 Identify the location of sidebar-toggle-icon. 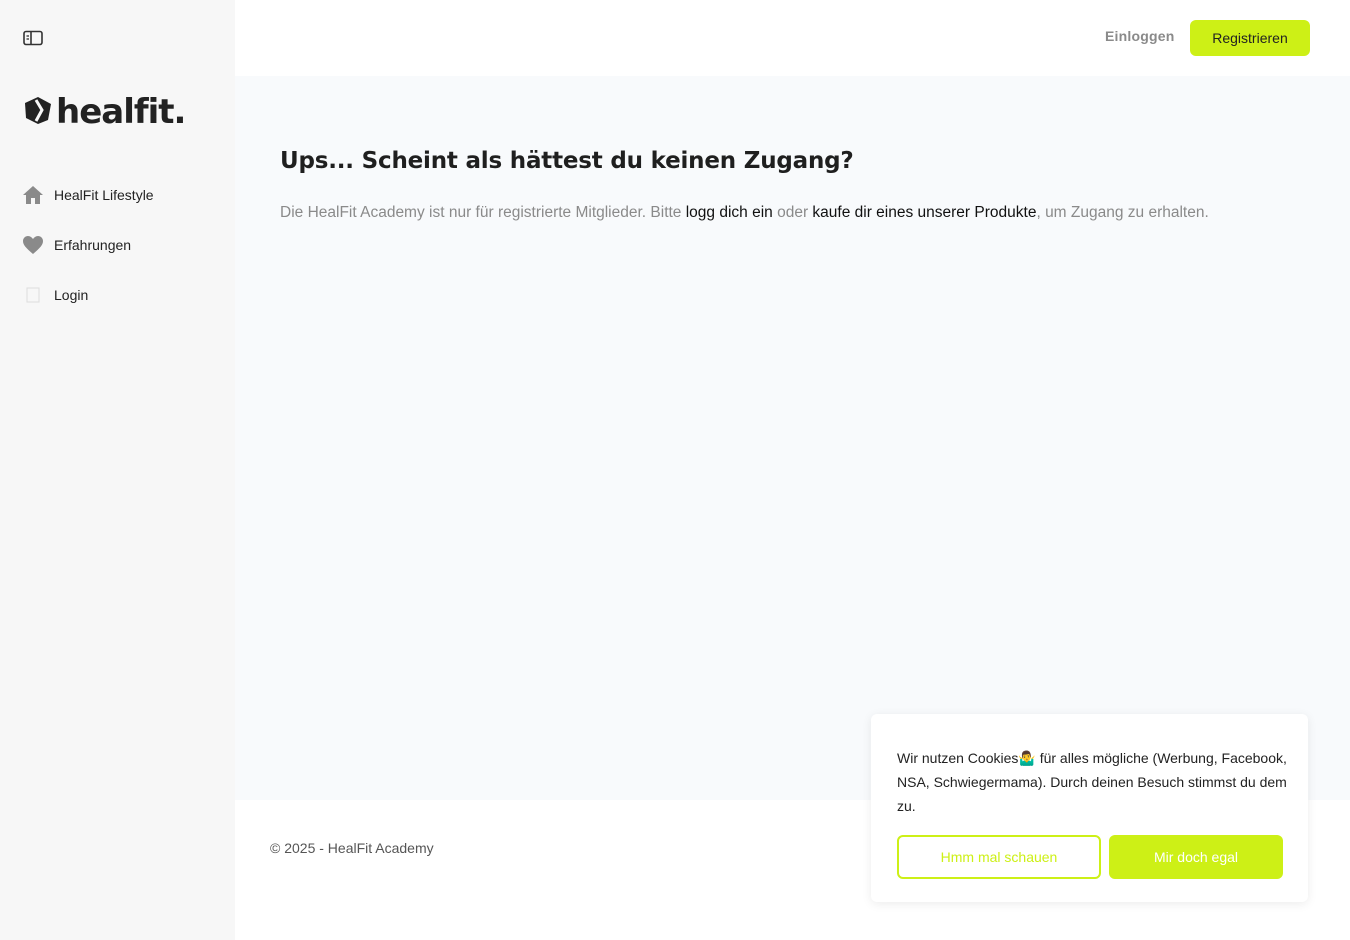
(34, 39).